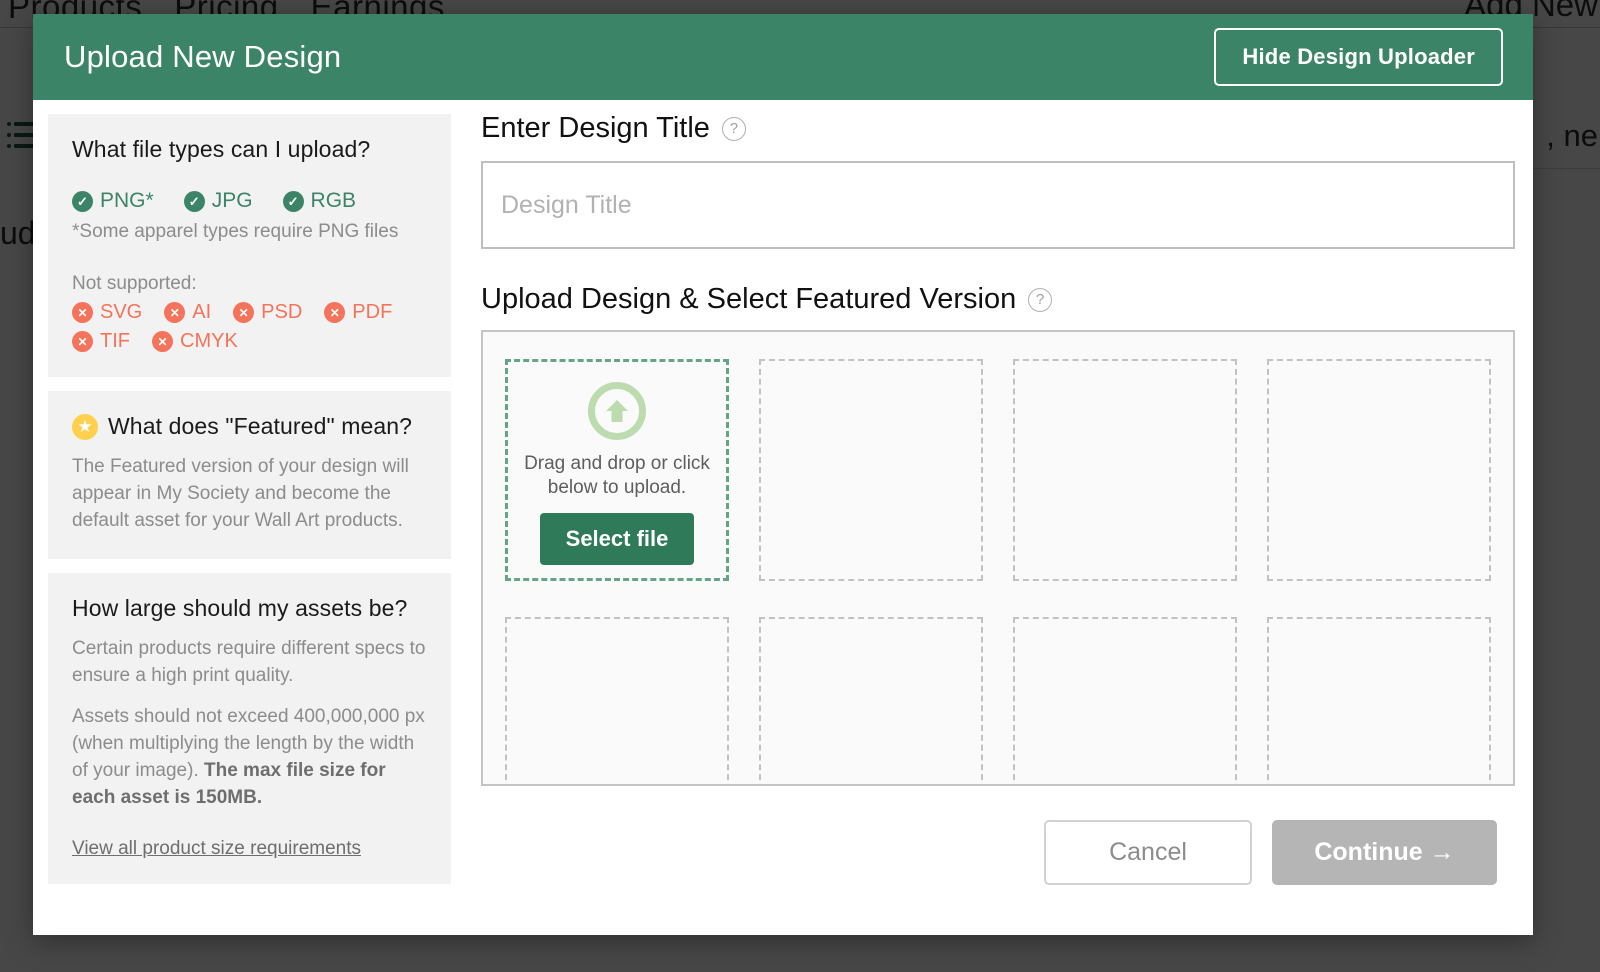 The width and height of the screenshot is (1600, 972). I want to click on supported-type-rgb-label: RGB, so click(333, 200).